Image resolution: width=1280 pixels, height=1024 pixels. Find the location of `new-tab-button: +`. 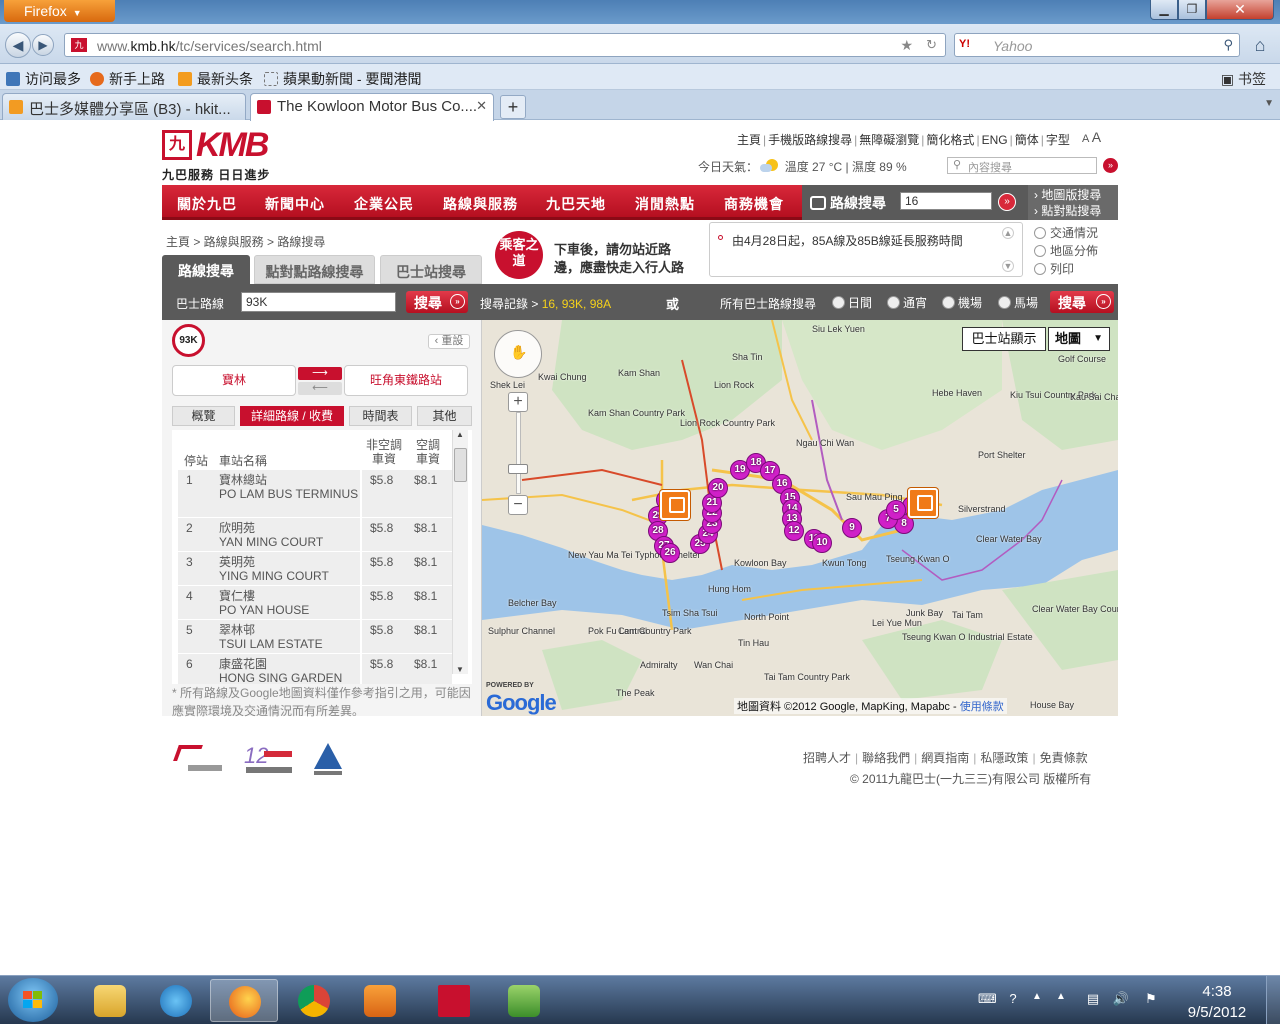

new-tab-button: + is located at coordinates (513, 107).